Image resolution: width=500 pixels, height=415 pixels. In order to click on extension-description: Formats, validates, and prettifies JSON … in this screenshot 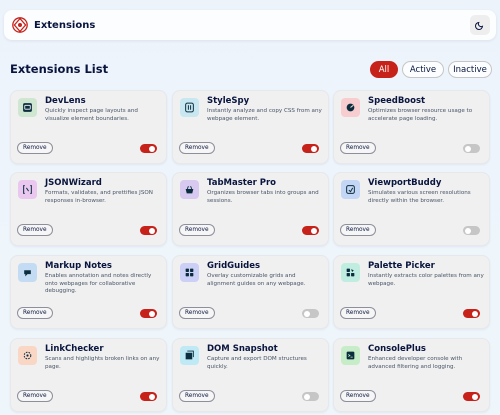, I will do `click(99, 197)`.